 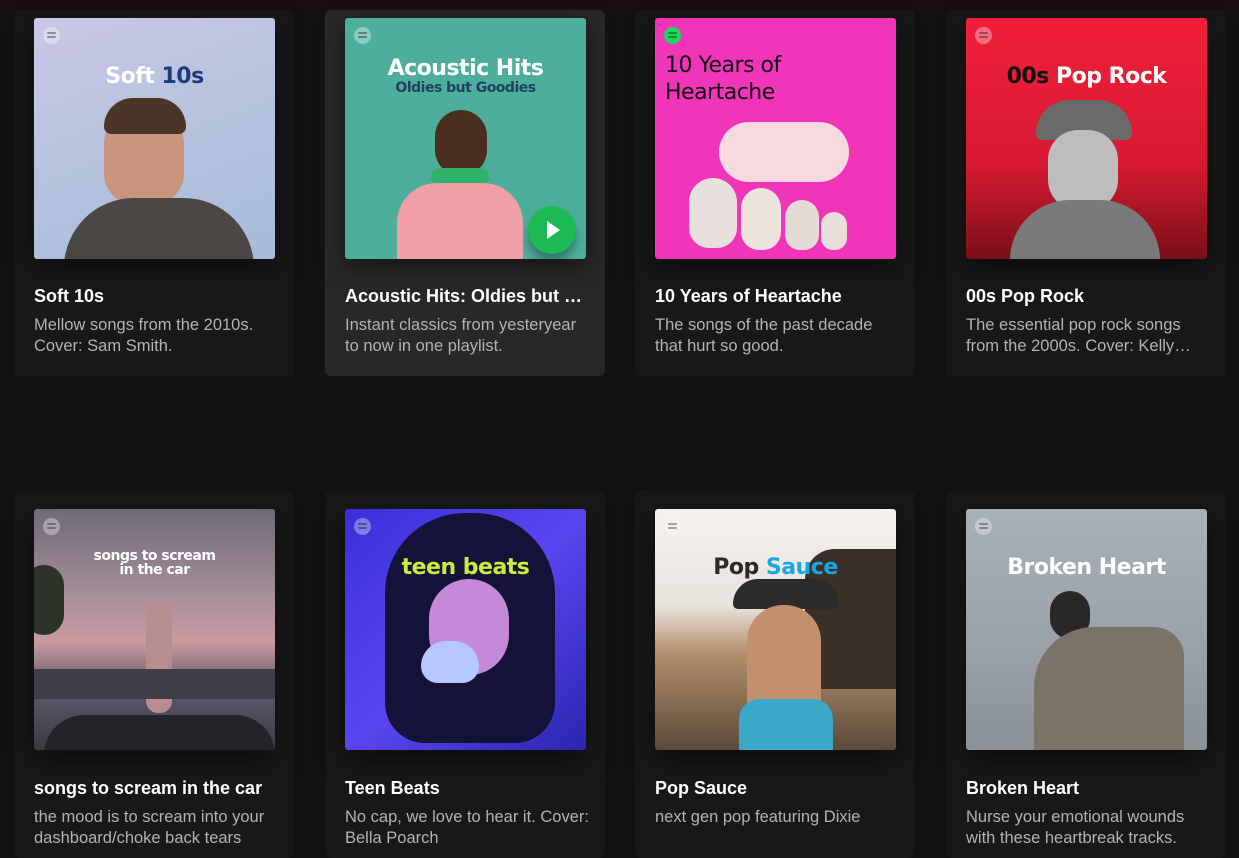 I want to click on cover-title: 10 Years of Heartache, so click(x=780, y=79).